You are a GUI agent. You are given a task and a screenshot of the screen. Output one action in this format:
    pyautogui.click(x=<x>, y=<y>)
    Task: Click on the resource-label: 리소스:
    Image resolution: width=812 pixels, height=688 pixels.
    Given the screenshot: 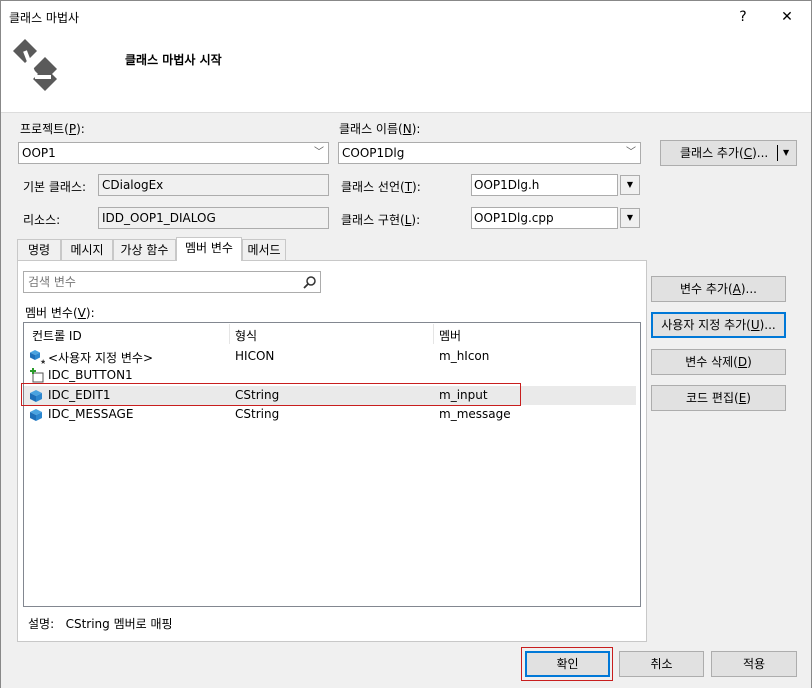 What is the action you would take?
    pyautogui.click(x=42, y=220)
    